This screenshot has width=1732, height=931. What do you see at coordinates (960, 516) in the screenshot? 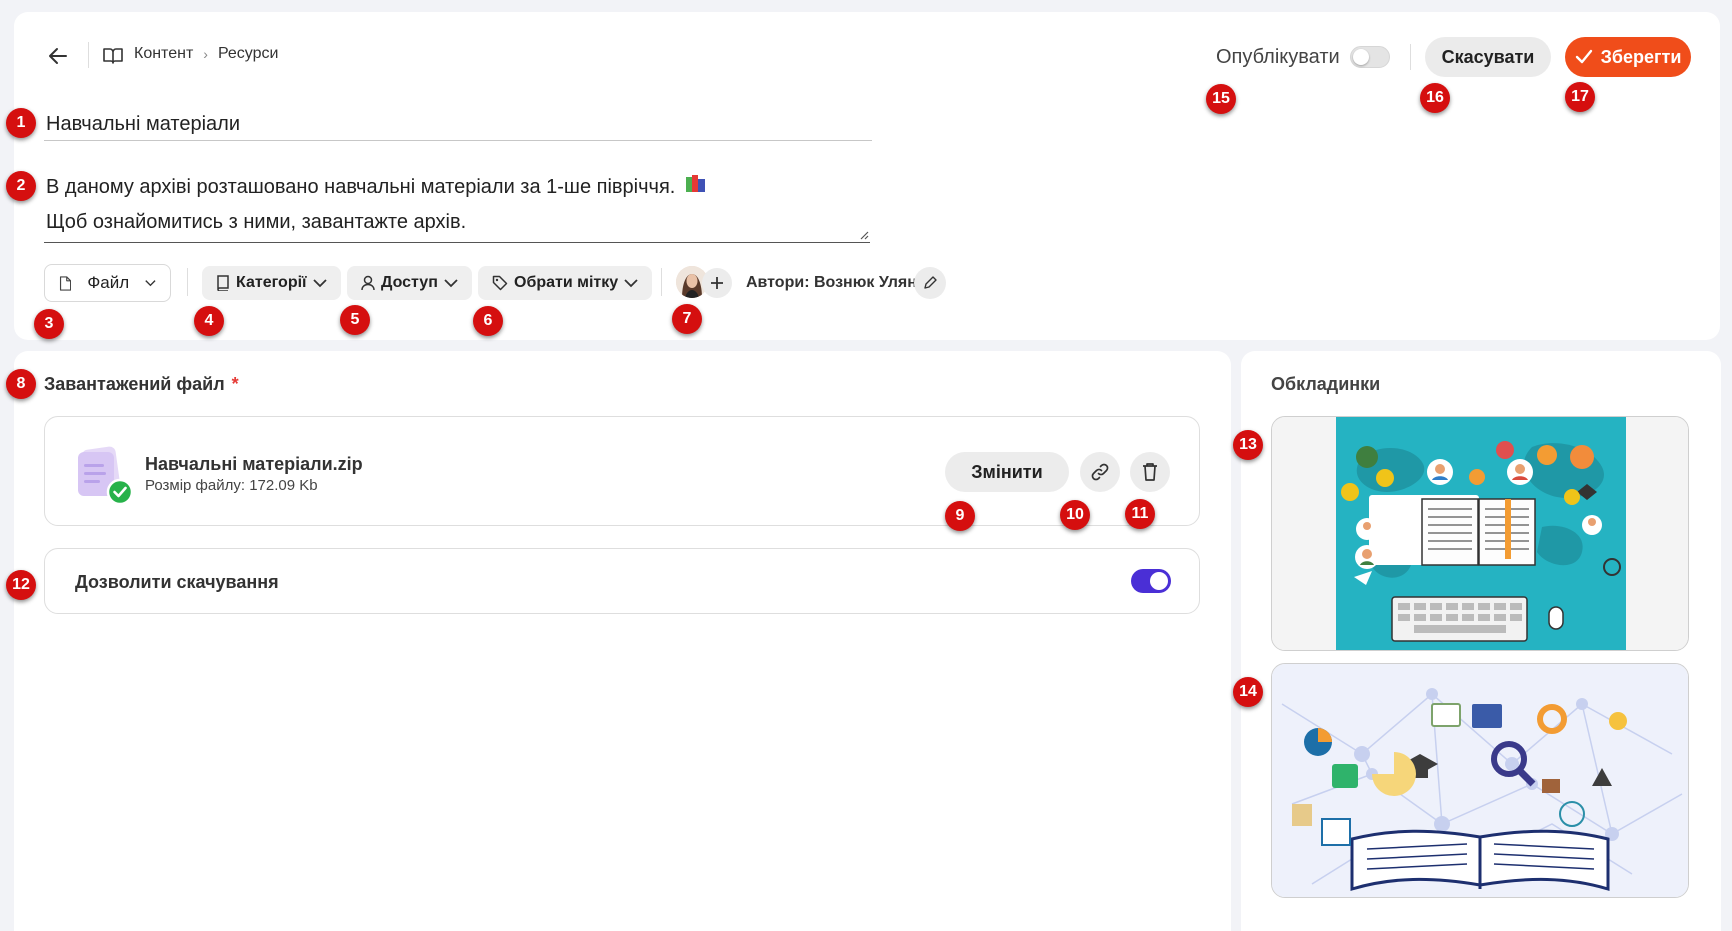
I see `annotation-badge-9: 9` at bounding box center [960, 516].